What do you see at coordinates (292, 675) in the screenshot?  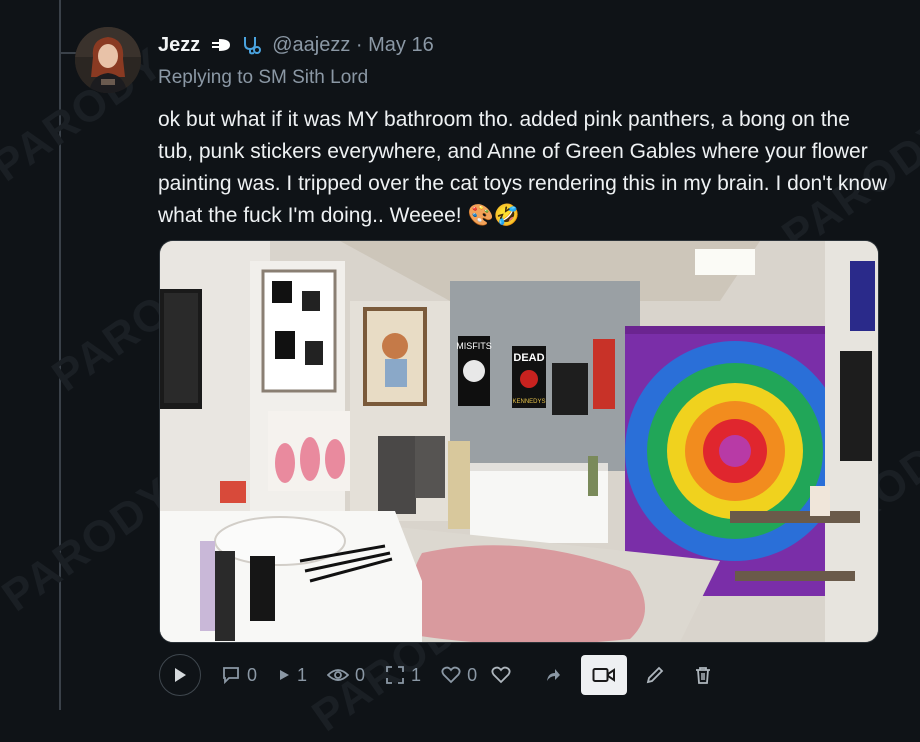 I see `repost-button: 1` at bounding box center [292, 675].